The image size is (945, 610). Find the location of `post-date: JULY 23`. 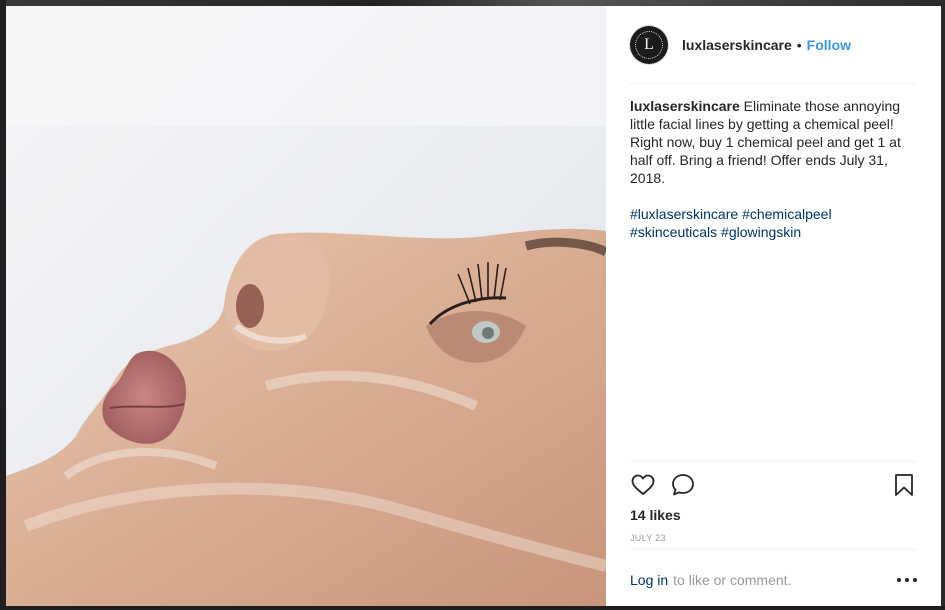

post-date: JULY 23 is located at coordinates (648, 538).